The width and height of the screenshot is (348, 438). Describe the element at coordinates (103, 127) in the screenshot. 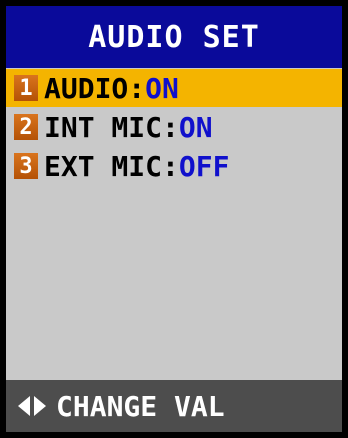

I see `menu-item-label: INT MIC` at that location.